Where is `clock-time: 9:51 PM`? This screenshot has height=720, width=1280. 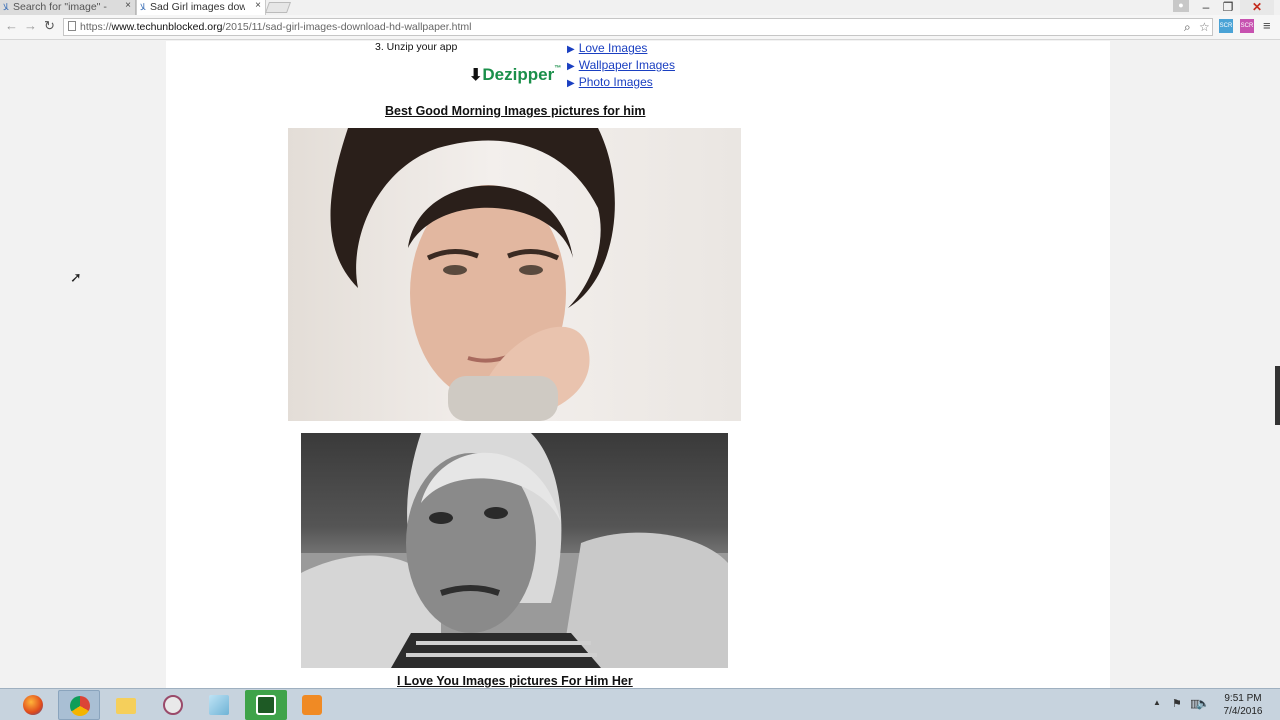
clock-time: 9:51 PM is located at coordinates (1243, 698).